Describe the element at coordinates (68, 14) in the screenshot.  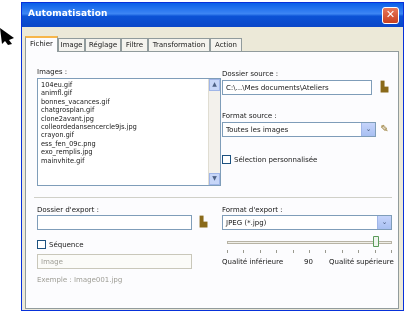
I see `window-title: Automatisation` at that location.